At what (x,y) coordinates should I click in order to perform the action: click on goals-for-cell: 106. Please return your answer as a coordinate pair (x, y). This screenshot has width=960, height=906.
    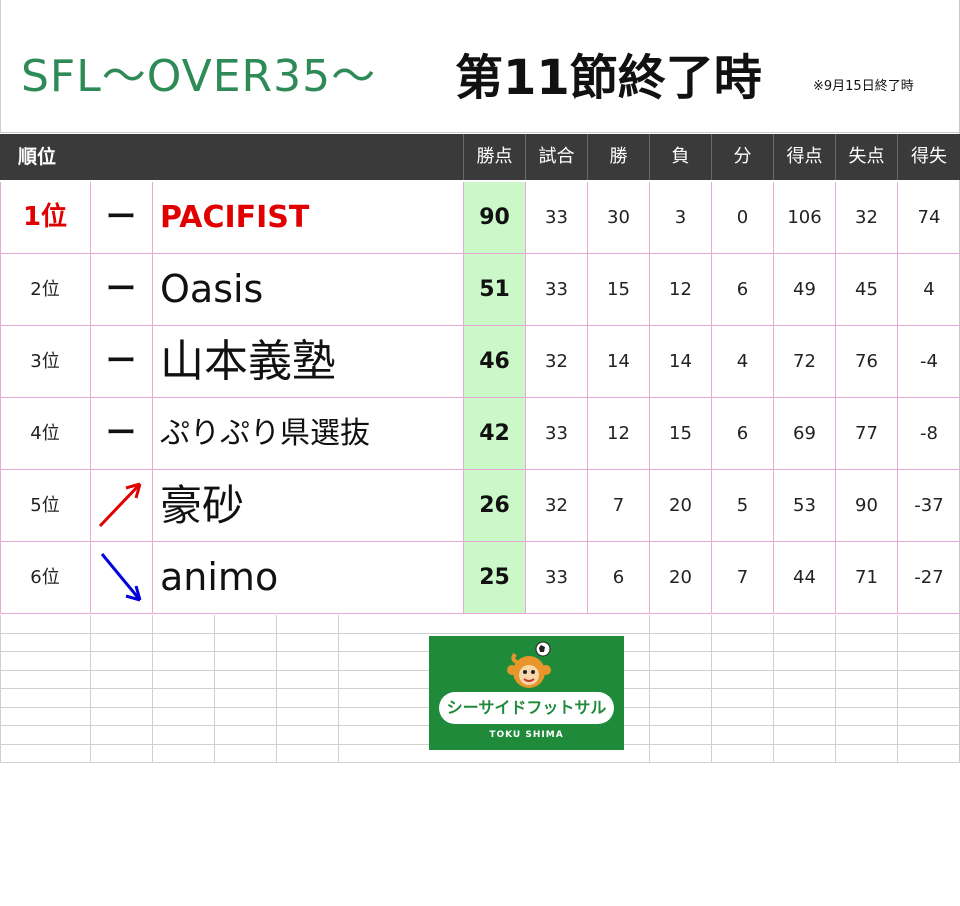
    Looking at the image, I should click on (804, 217).